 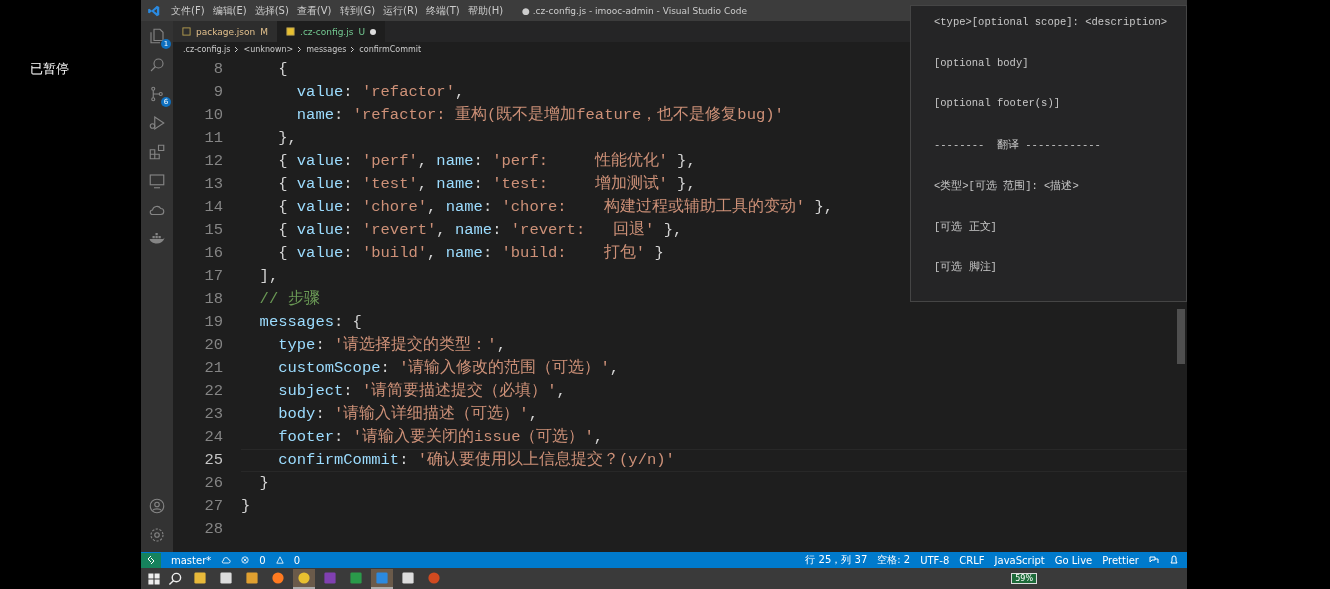 What do you see at coordinates (157, 152) in the screenshot?
I see `blocks-icon` at bounding box center [157, 152].